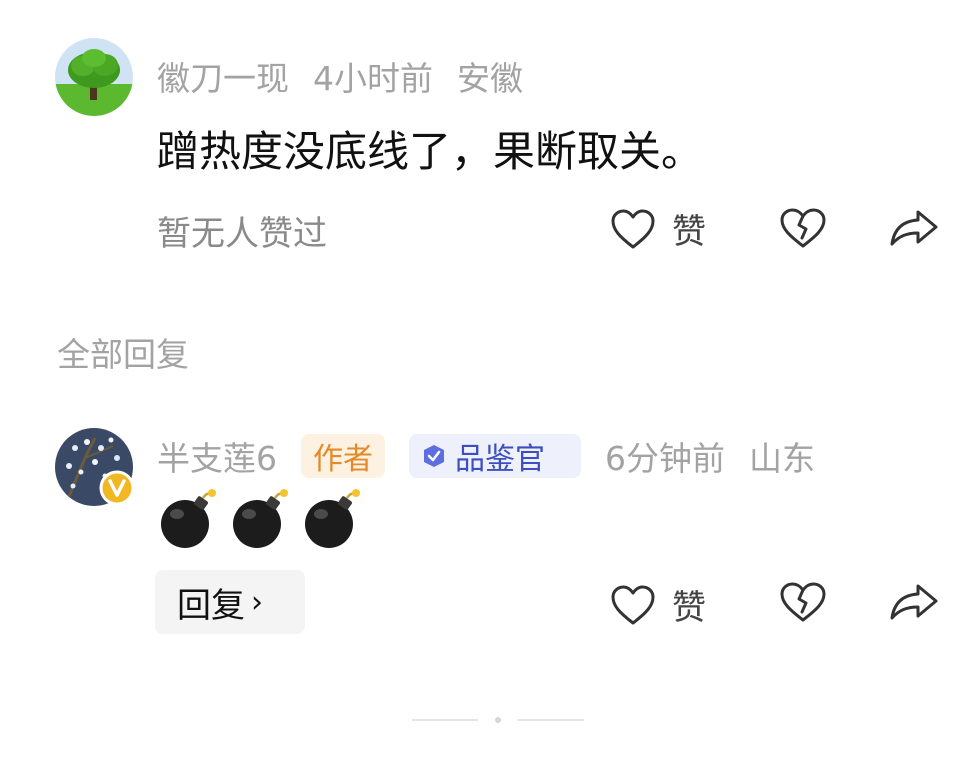 The image size is (960, 762). I want to click on username: 半支莲6, so click(217, 456).